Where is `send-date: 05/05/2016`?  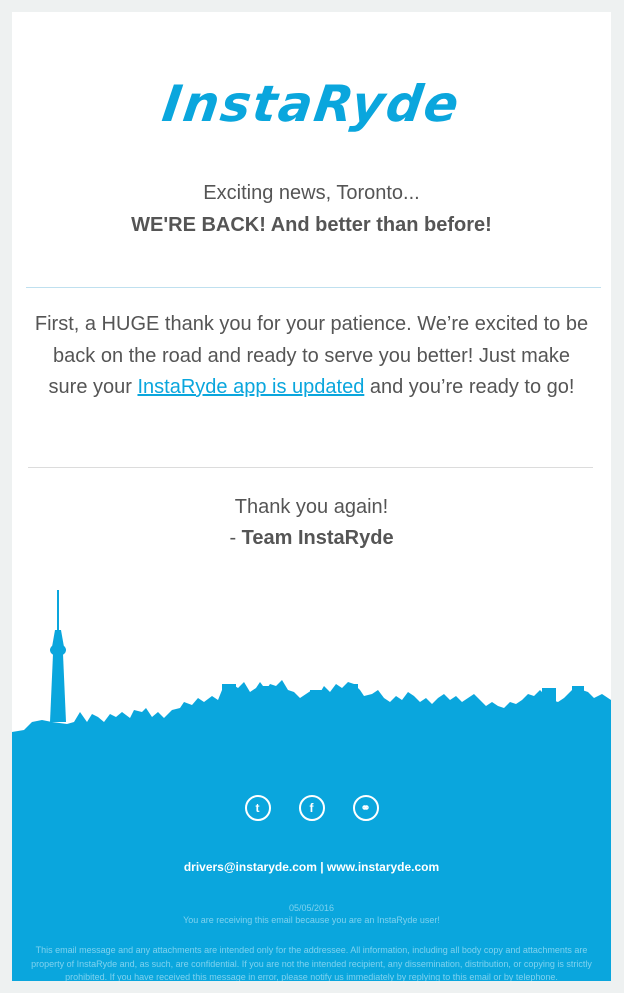 send-date: 05/05/2016 is located at coordinates (311, 908).